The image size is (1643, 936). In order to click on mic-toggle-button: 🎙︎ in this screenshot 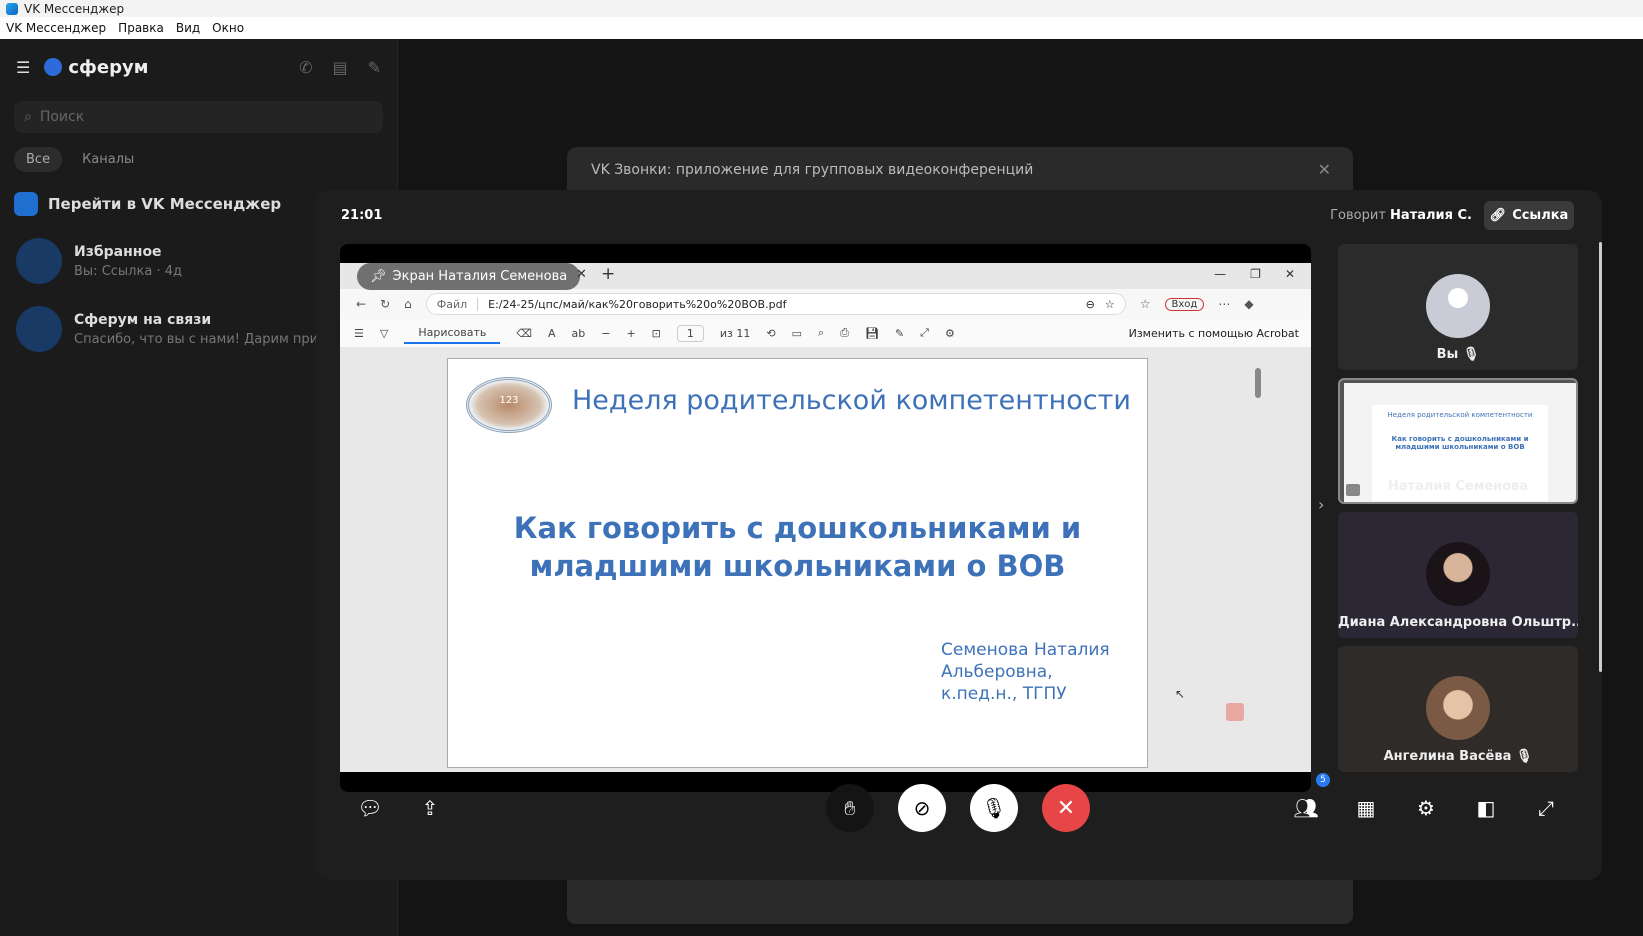, I will do `click(994, 808)`.